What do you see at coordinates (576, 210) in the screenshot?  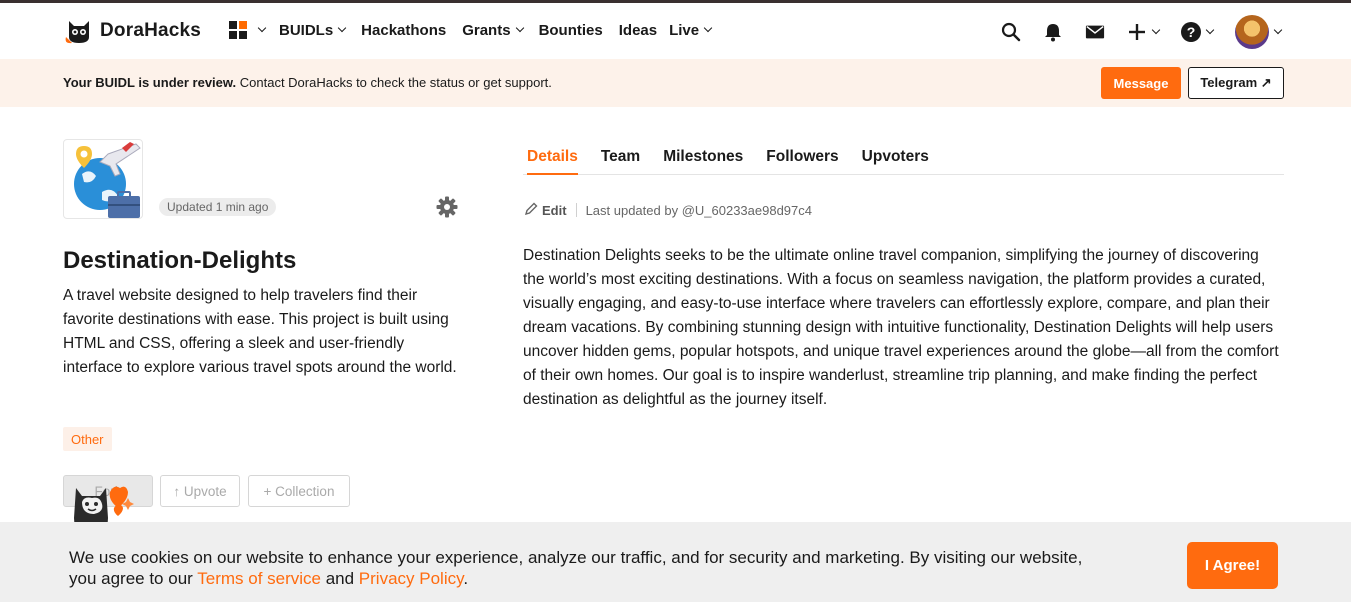 I see `divider` at bounding box center [576, 210].